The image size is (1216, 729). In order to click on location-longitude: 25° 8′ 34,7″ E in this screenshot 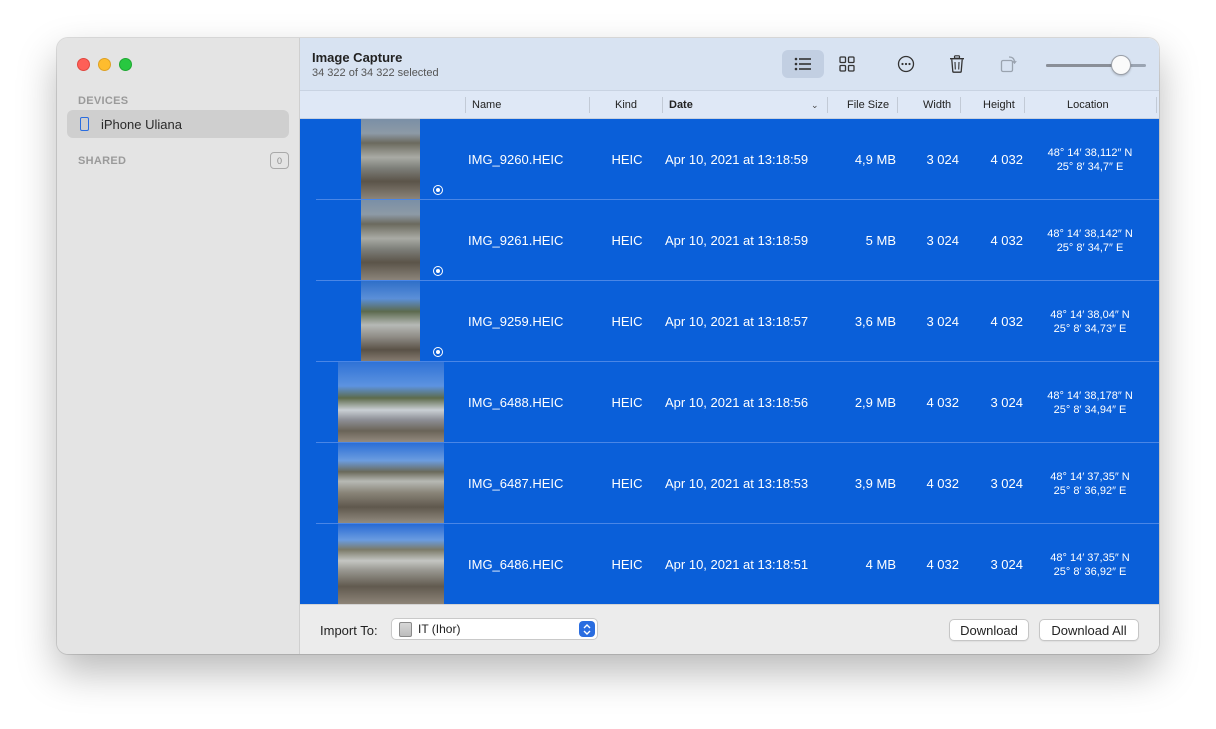, I will do `click(1090, 247)`.